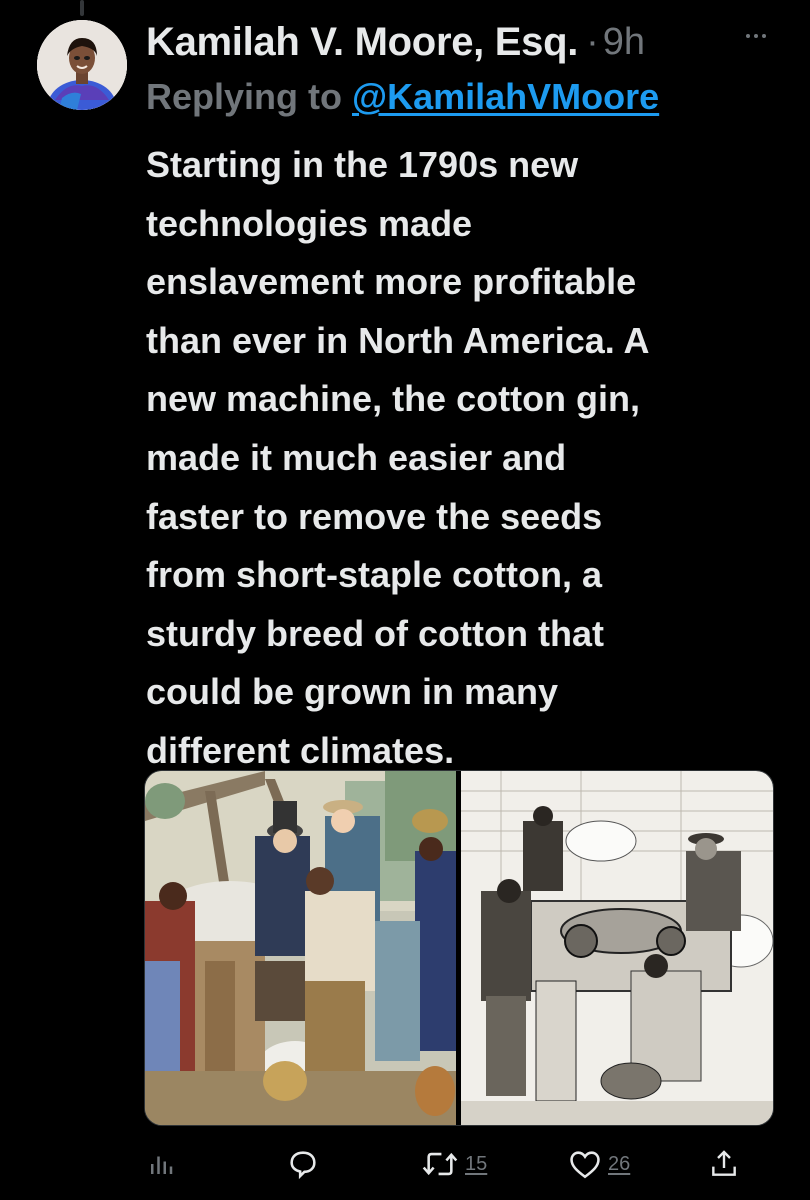 The height and width of the screenshot is (1200, 810). I want to click on replying-to: Replying to @KamilahVMoore, so click(402, 97).